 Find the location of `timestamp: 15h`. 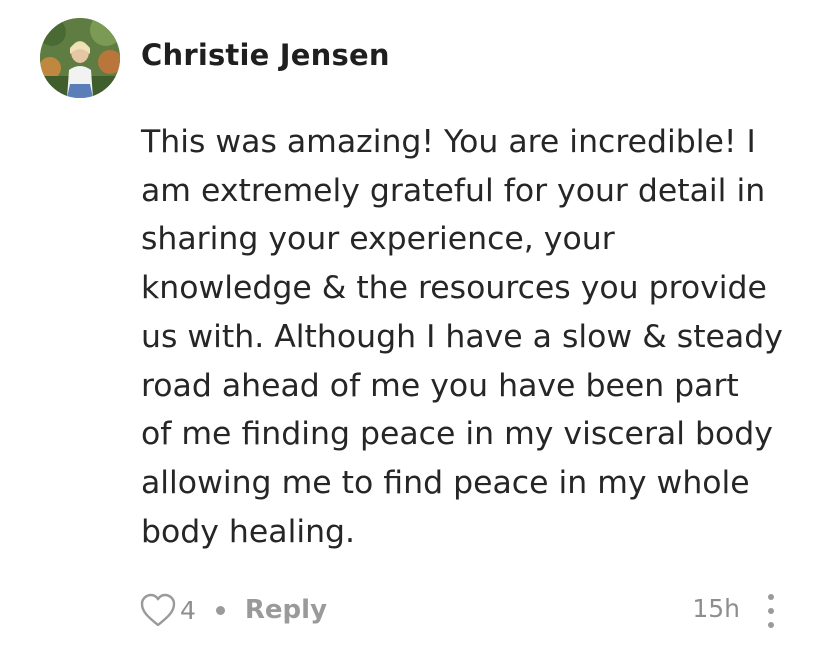

timestamp: 15h is located at coordinates (716, 608).